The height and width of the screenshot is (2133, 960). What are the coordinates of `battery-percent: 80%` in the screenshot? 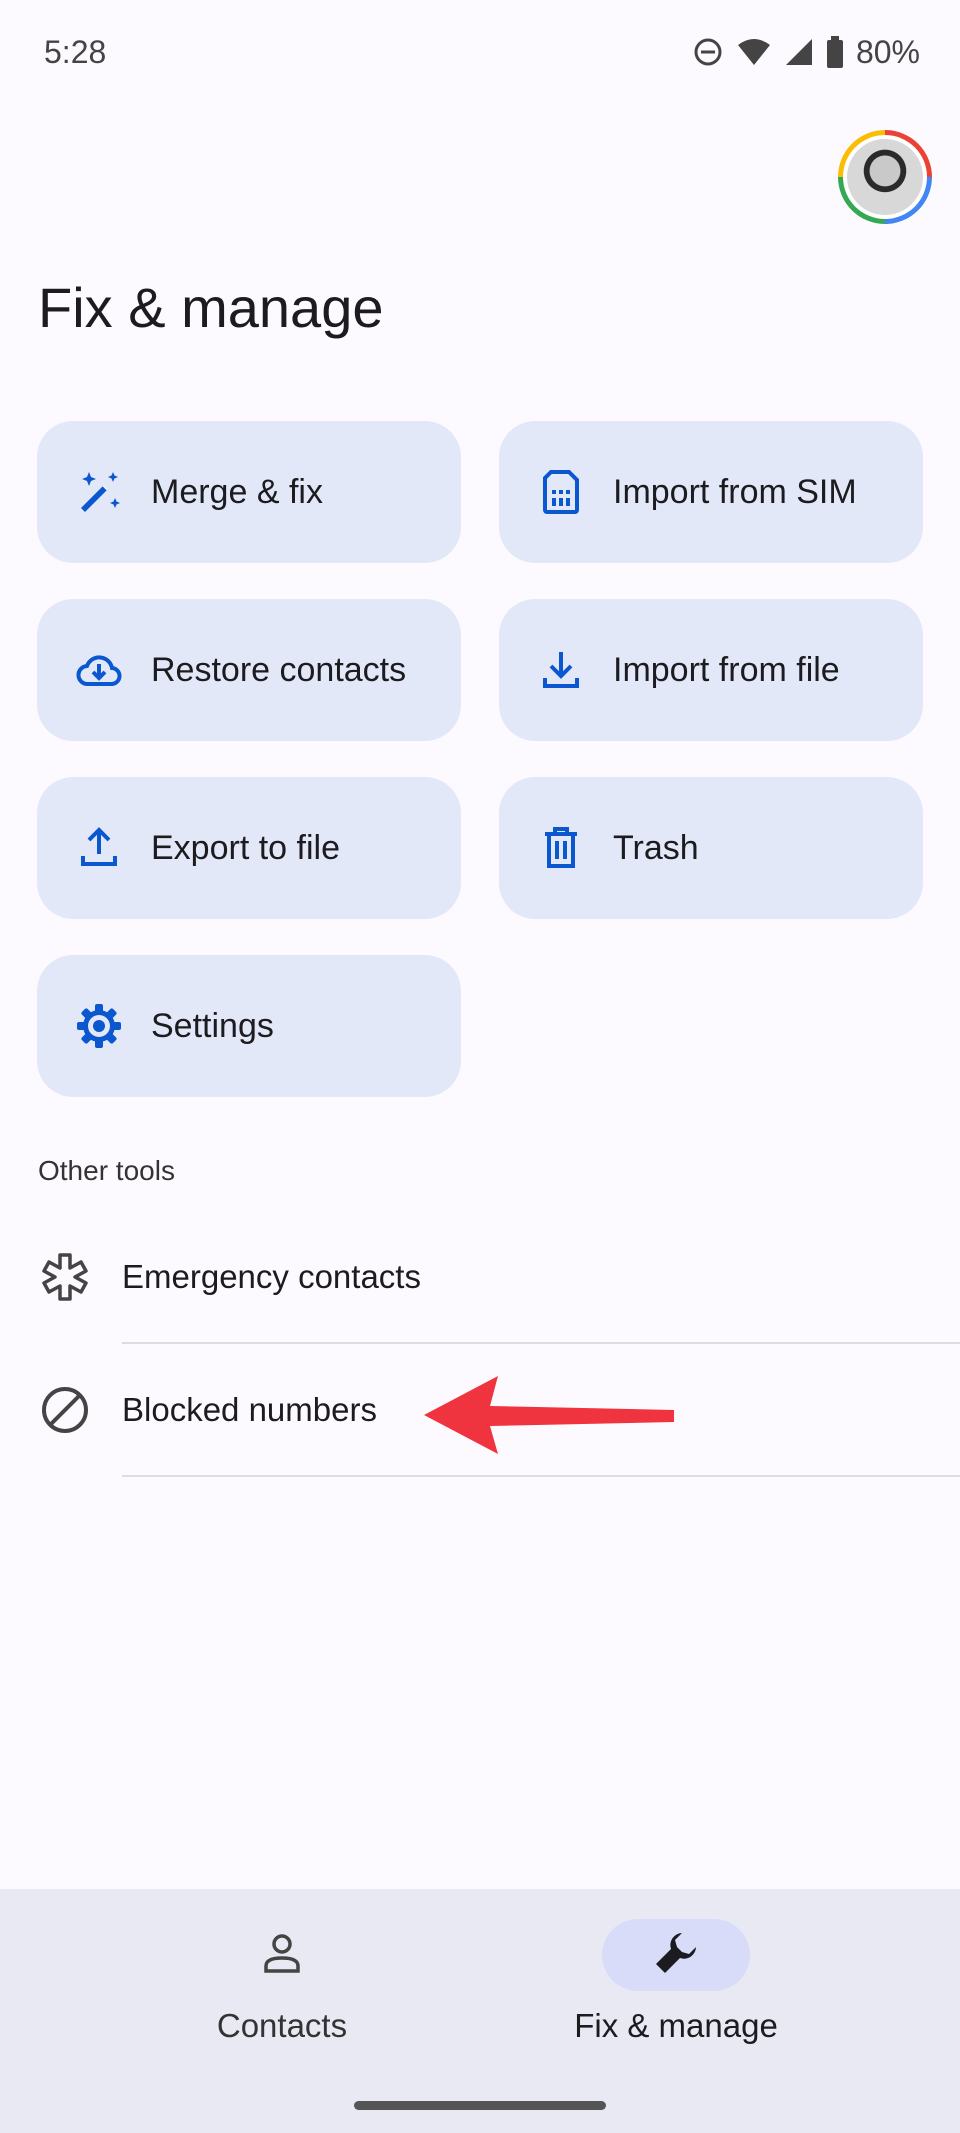 It's located at (887, 51).